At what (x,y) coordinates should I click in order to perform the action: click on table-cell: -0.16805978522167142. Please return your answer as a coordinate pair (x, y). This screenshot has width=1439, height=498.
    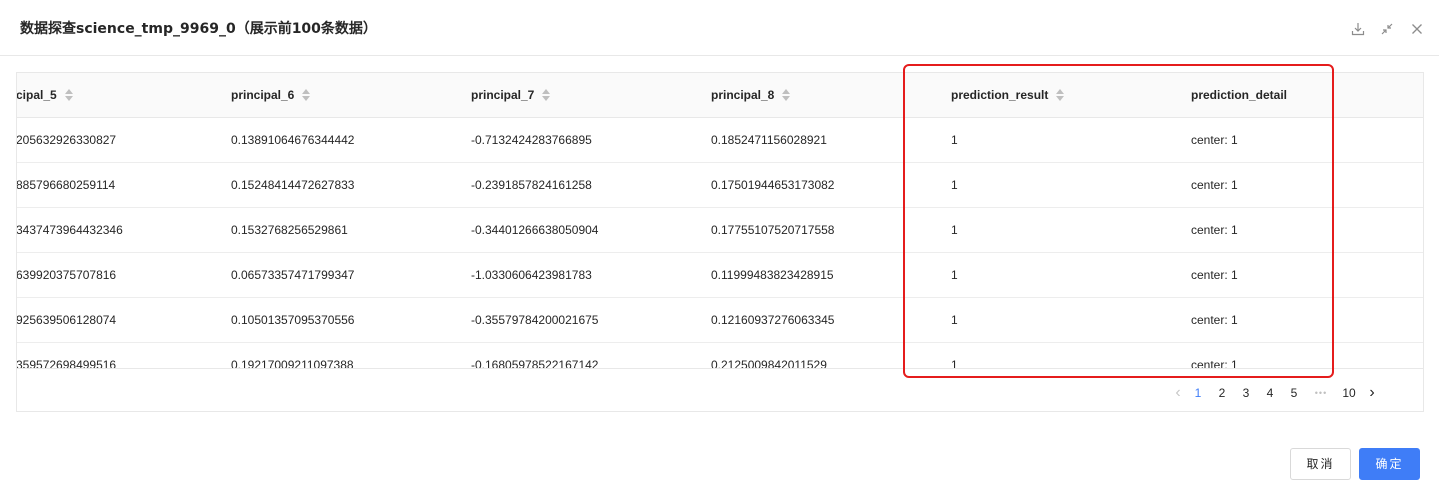
    Looking at the image, I should click on (535, 363).